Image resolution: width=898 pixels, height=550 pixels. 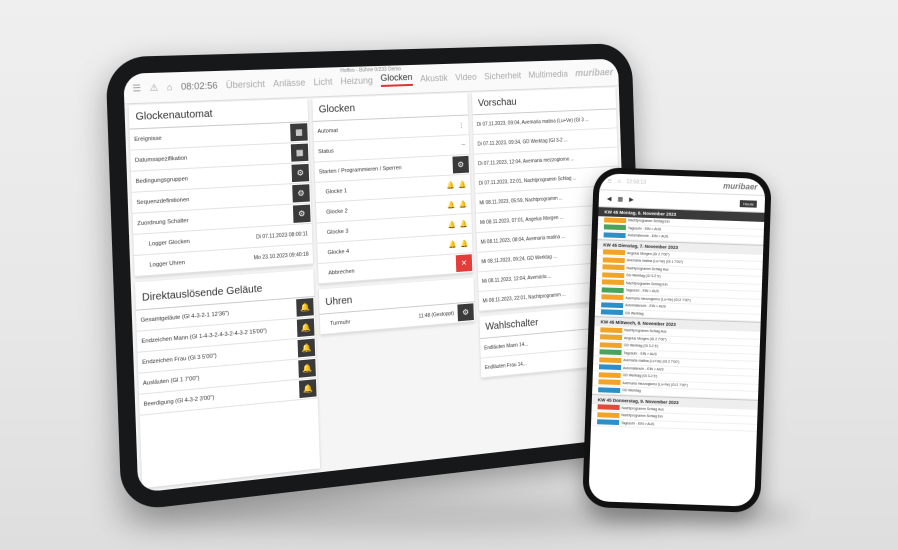 I want to click on tab-glocken: Glocken, so click(x=396, y=79).